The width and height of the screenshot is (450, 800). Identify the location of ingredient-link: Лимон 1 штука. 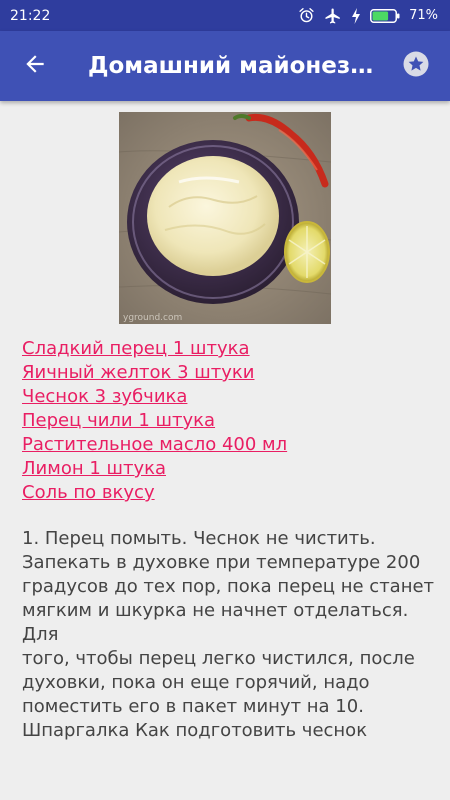
(227, 469).